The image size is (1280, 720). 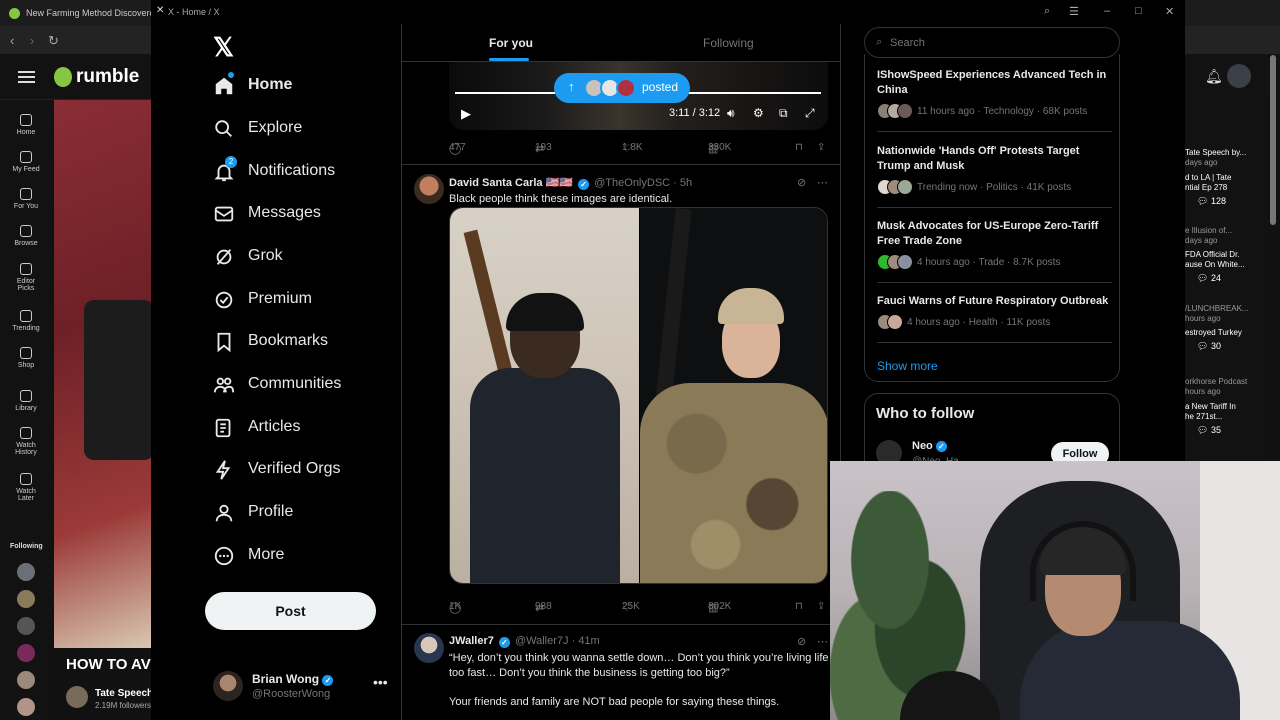 I want to click on search-input, so click(x=1000, y=43).